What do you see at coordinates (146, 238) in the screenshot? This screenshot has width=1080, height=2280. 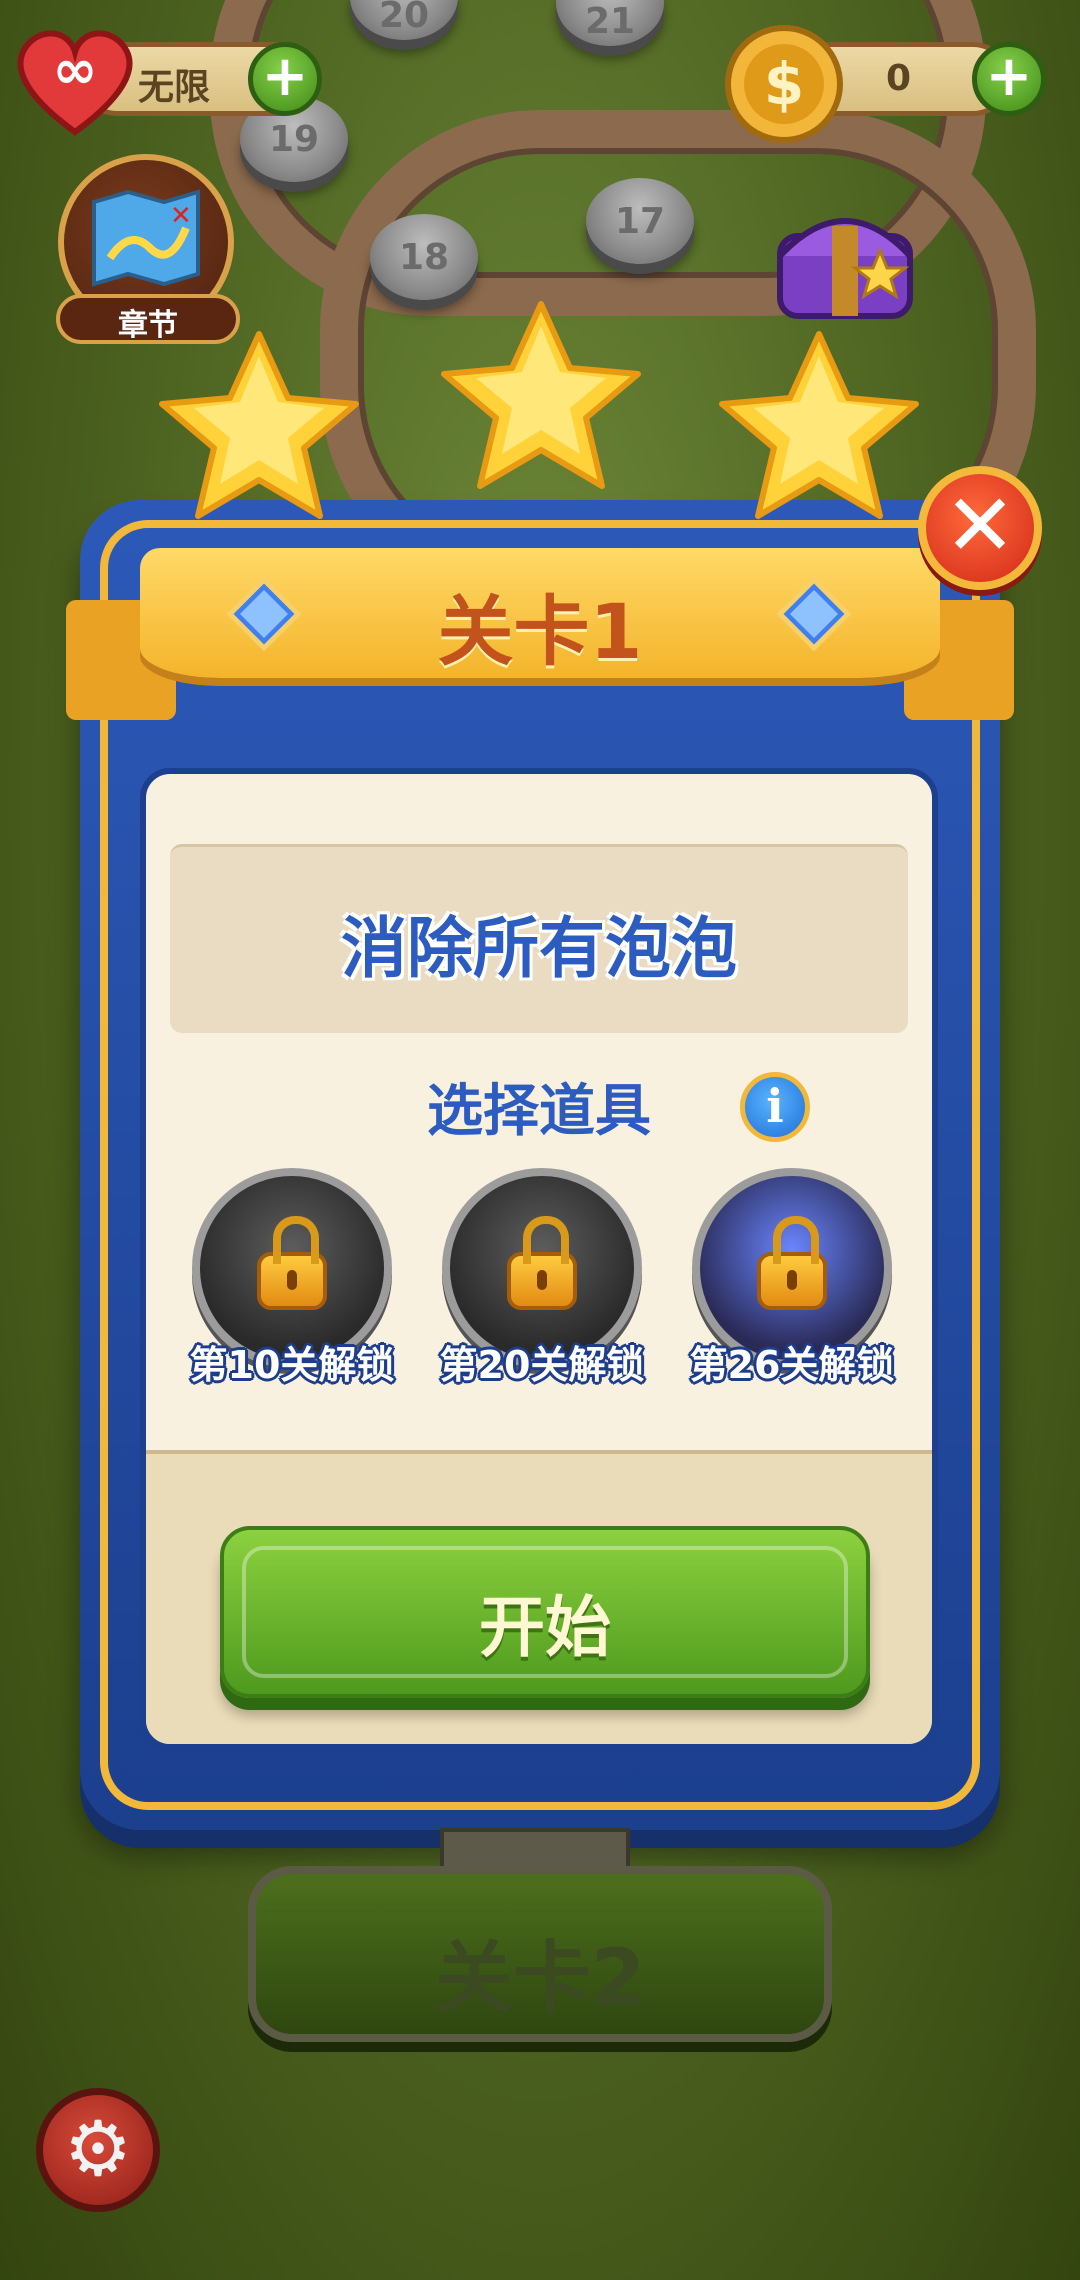 I see `map-icon: ✕` at bounding box center [146, 238].